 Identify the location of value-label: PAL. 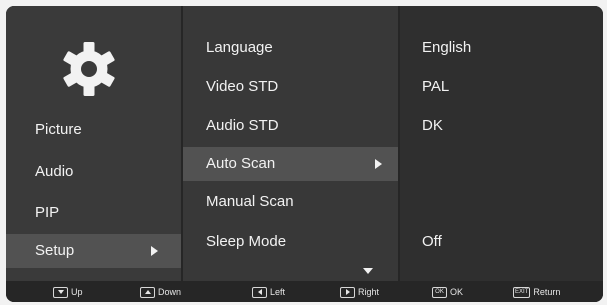
(436, 86).